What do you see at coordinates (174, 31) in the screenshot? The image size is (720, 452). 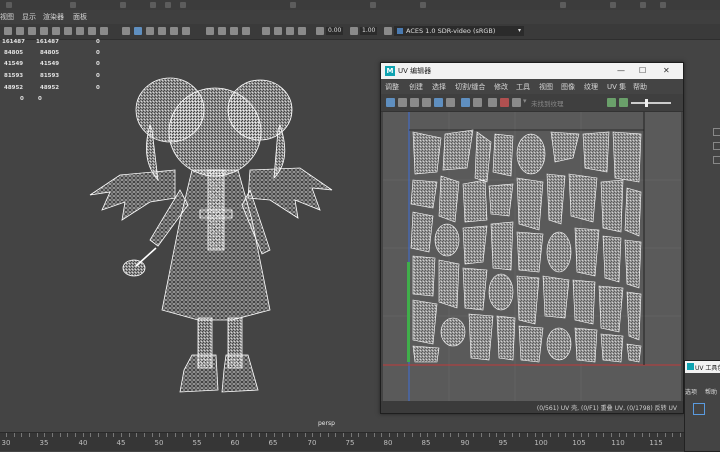 I see `lights-icon` at bounding box center [174, 31].